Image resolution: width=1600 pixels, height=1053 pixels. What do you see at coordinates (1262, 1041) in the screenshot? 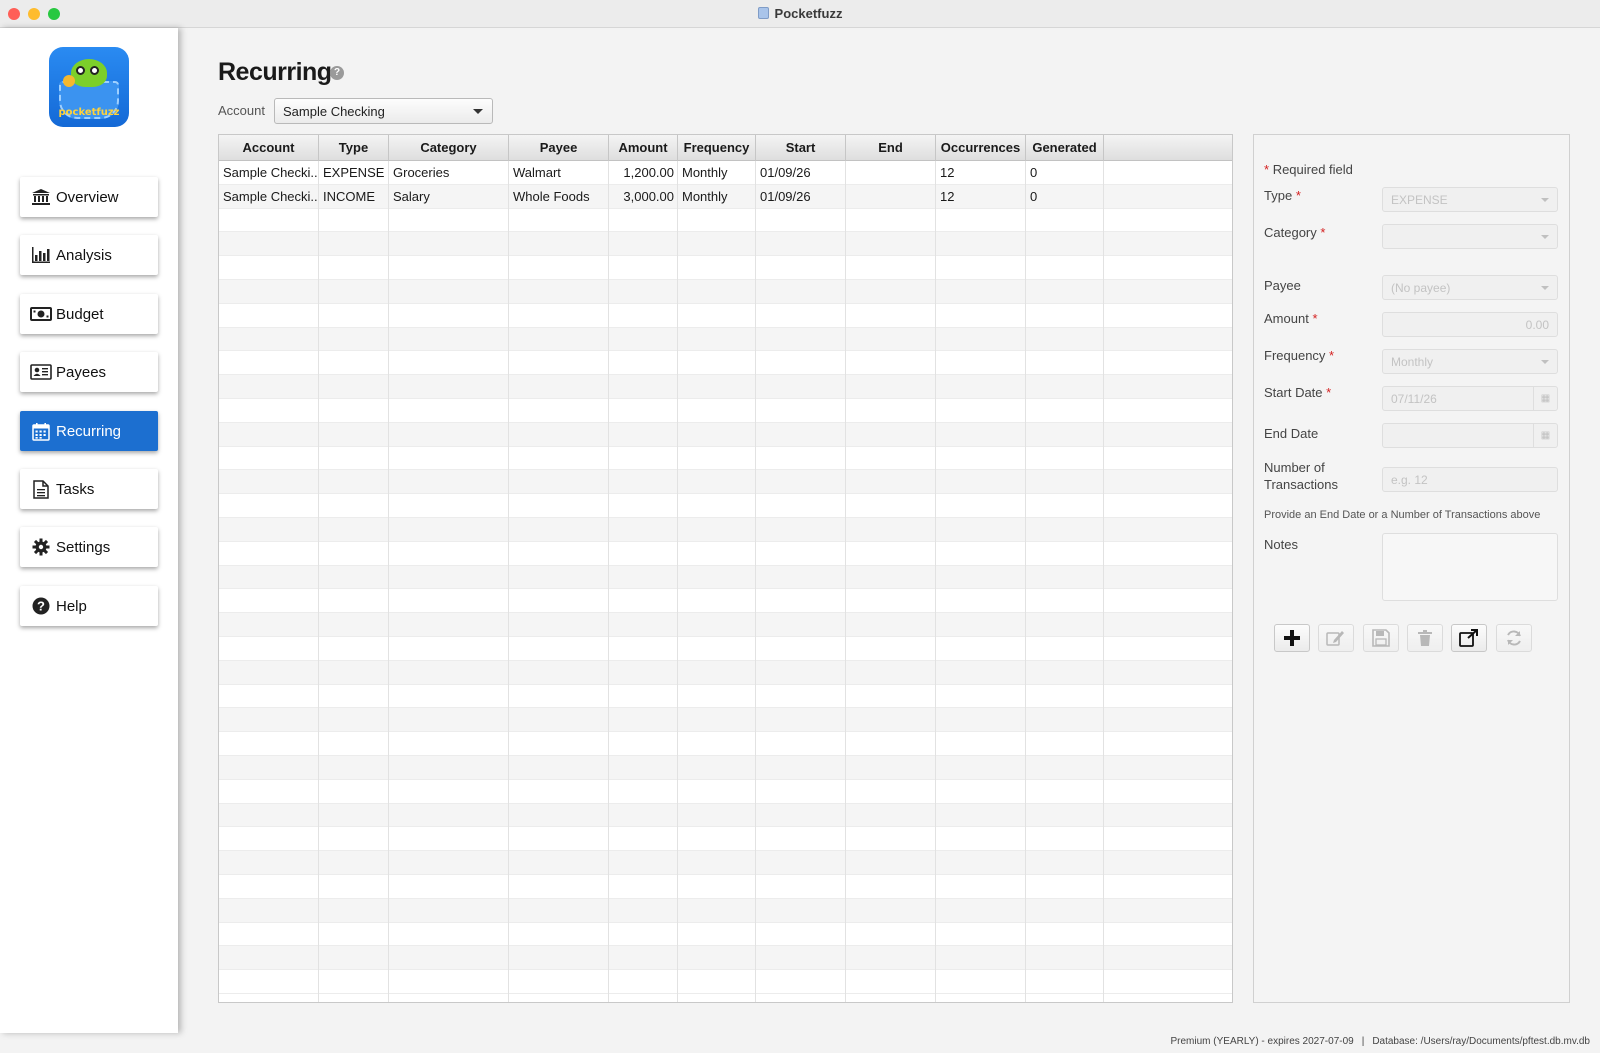
I see `license-status: Premium (YEARLY) - expires 2027-07-09` at bounding box center [1262, 1041].